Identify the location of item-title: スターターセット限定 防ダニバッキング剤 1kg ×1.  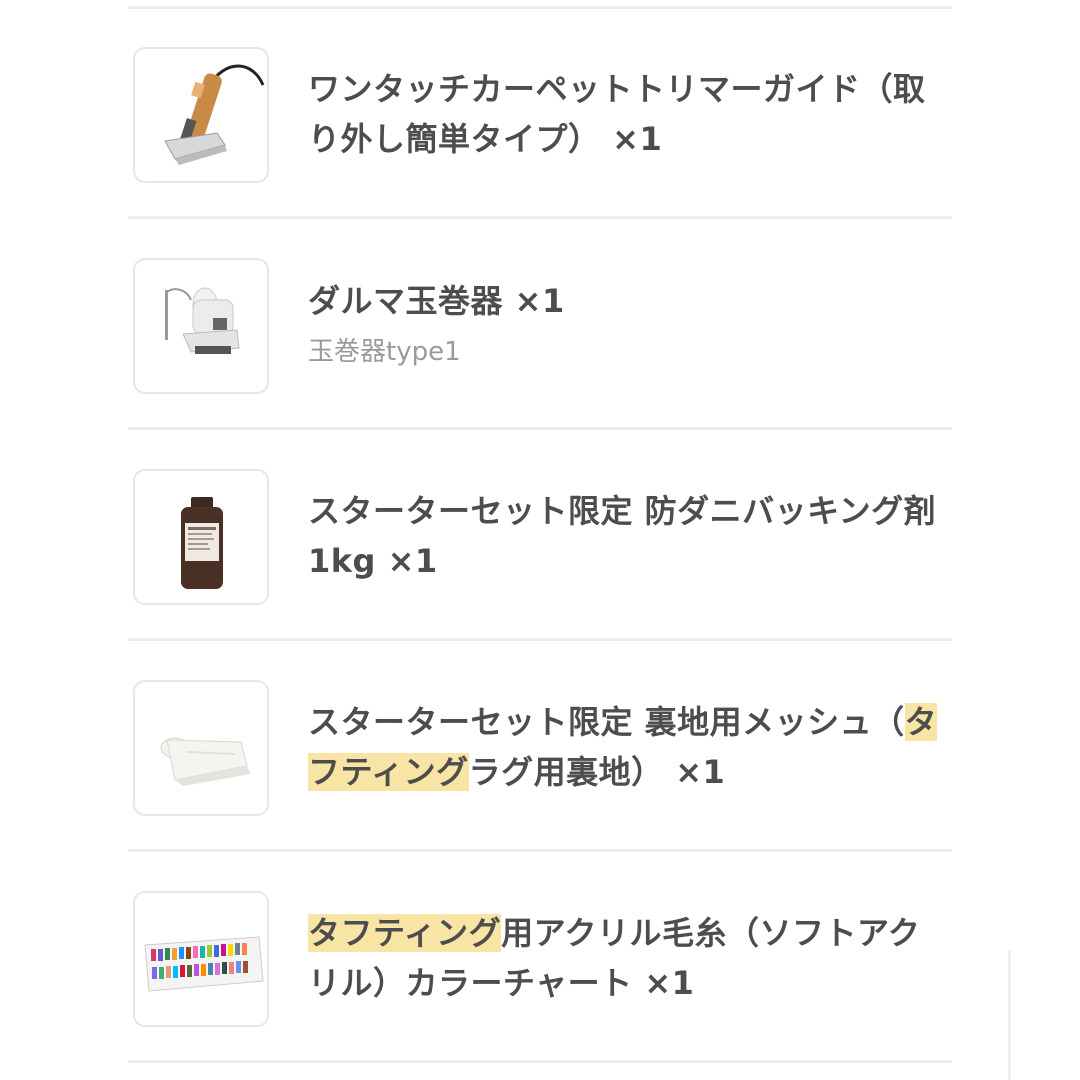
(628, 536).